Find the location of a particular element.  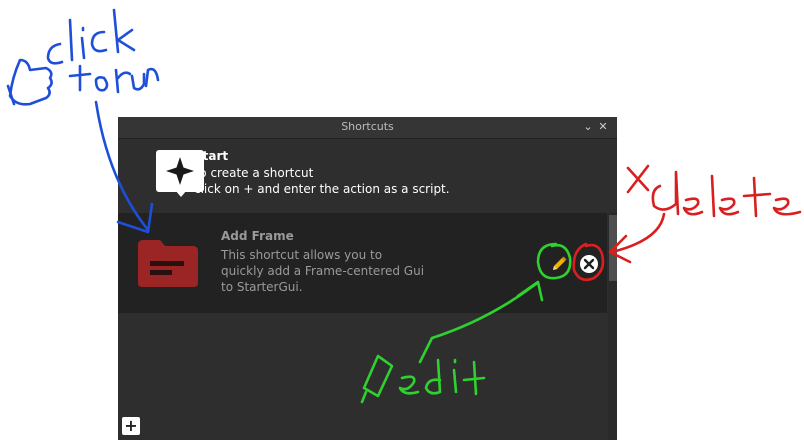

annotation-edit is located at coordinates (466, 323).